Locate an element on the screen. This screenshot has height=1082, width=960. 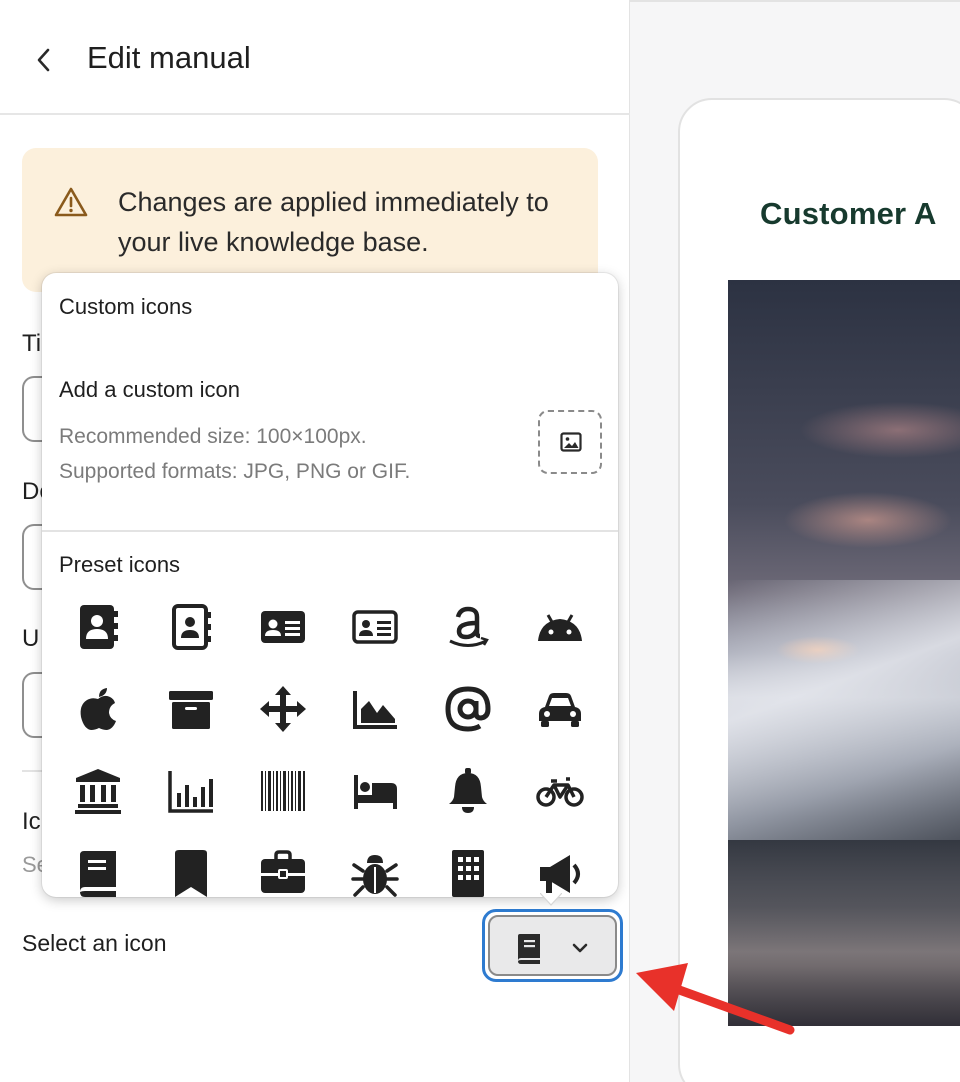
preset-icon-book is located at coordinates (98, 867).